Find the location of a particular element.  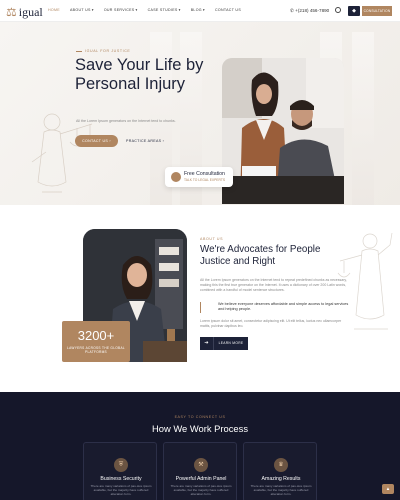

phone-icon is located at coordinates (176, 177).